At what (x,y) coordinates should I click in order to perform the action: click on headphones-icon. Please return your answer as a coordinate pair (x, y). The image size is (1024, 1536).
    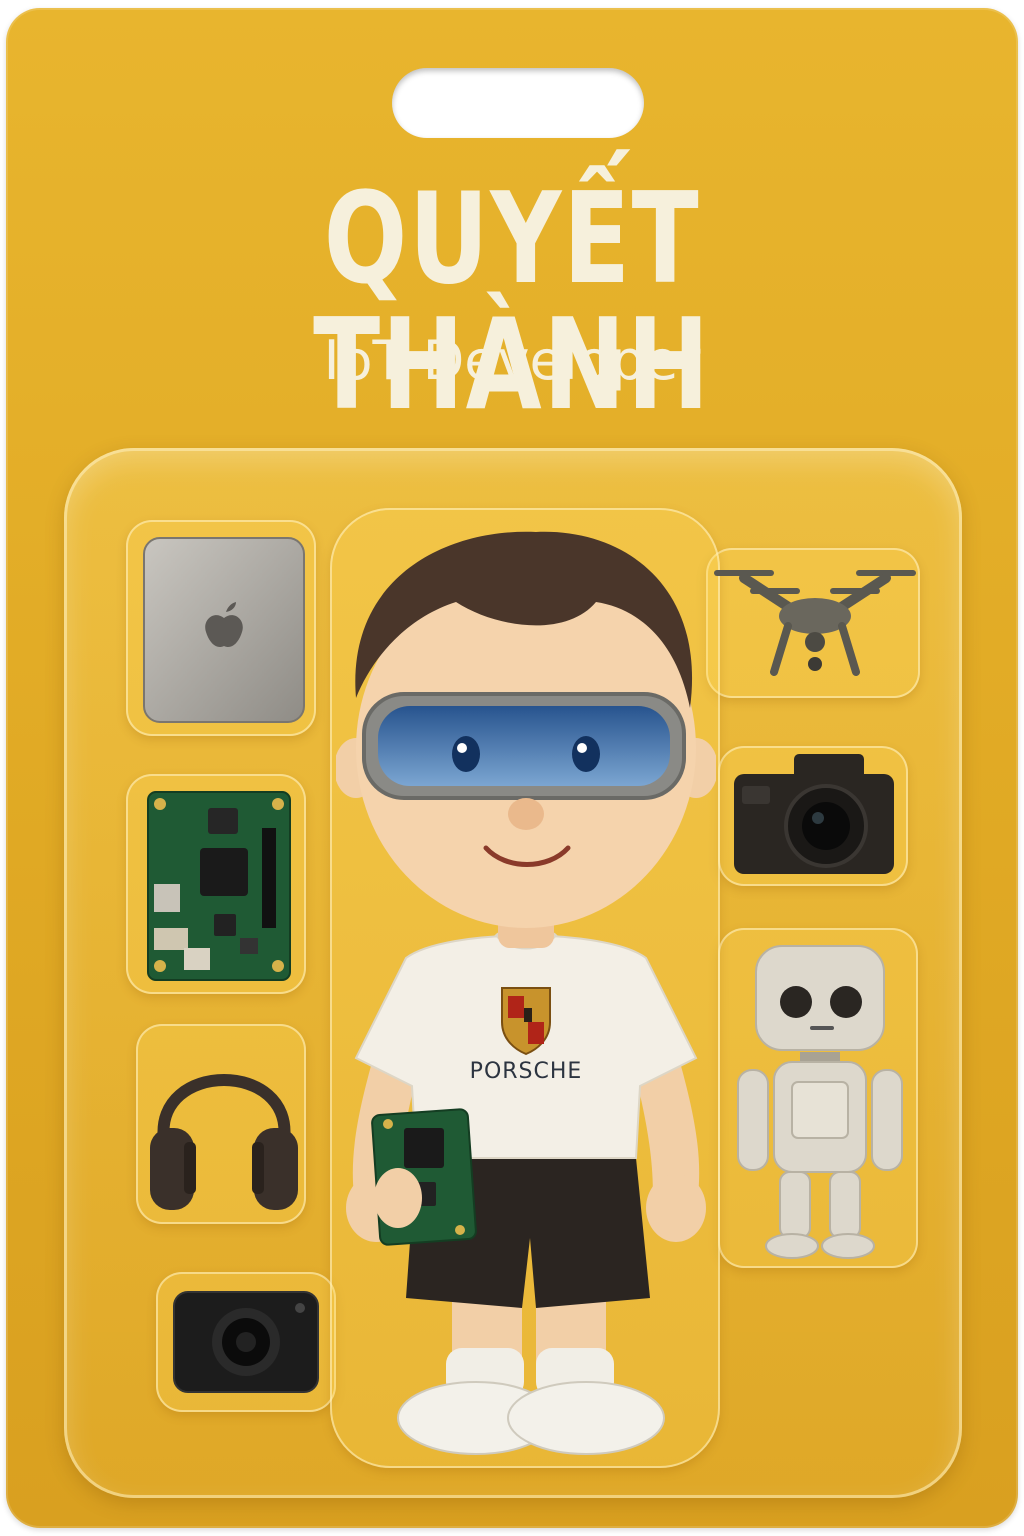
    Looking at the image, I should click on (224, 1142).